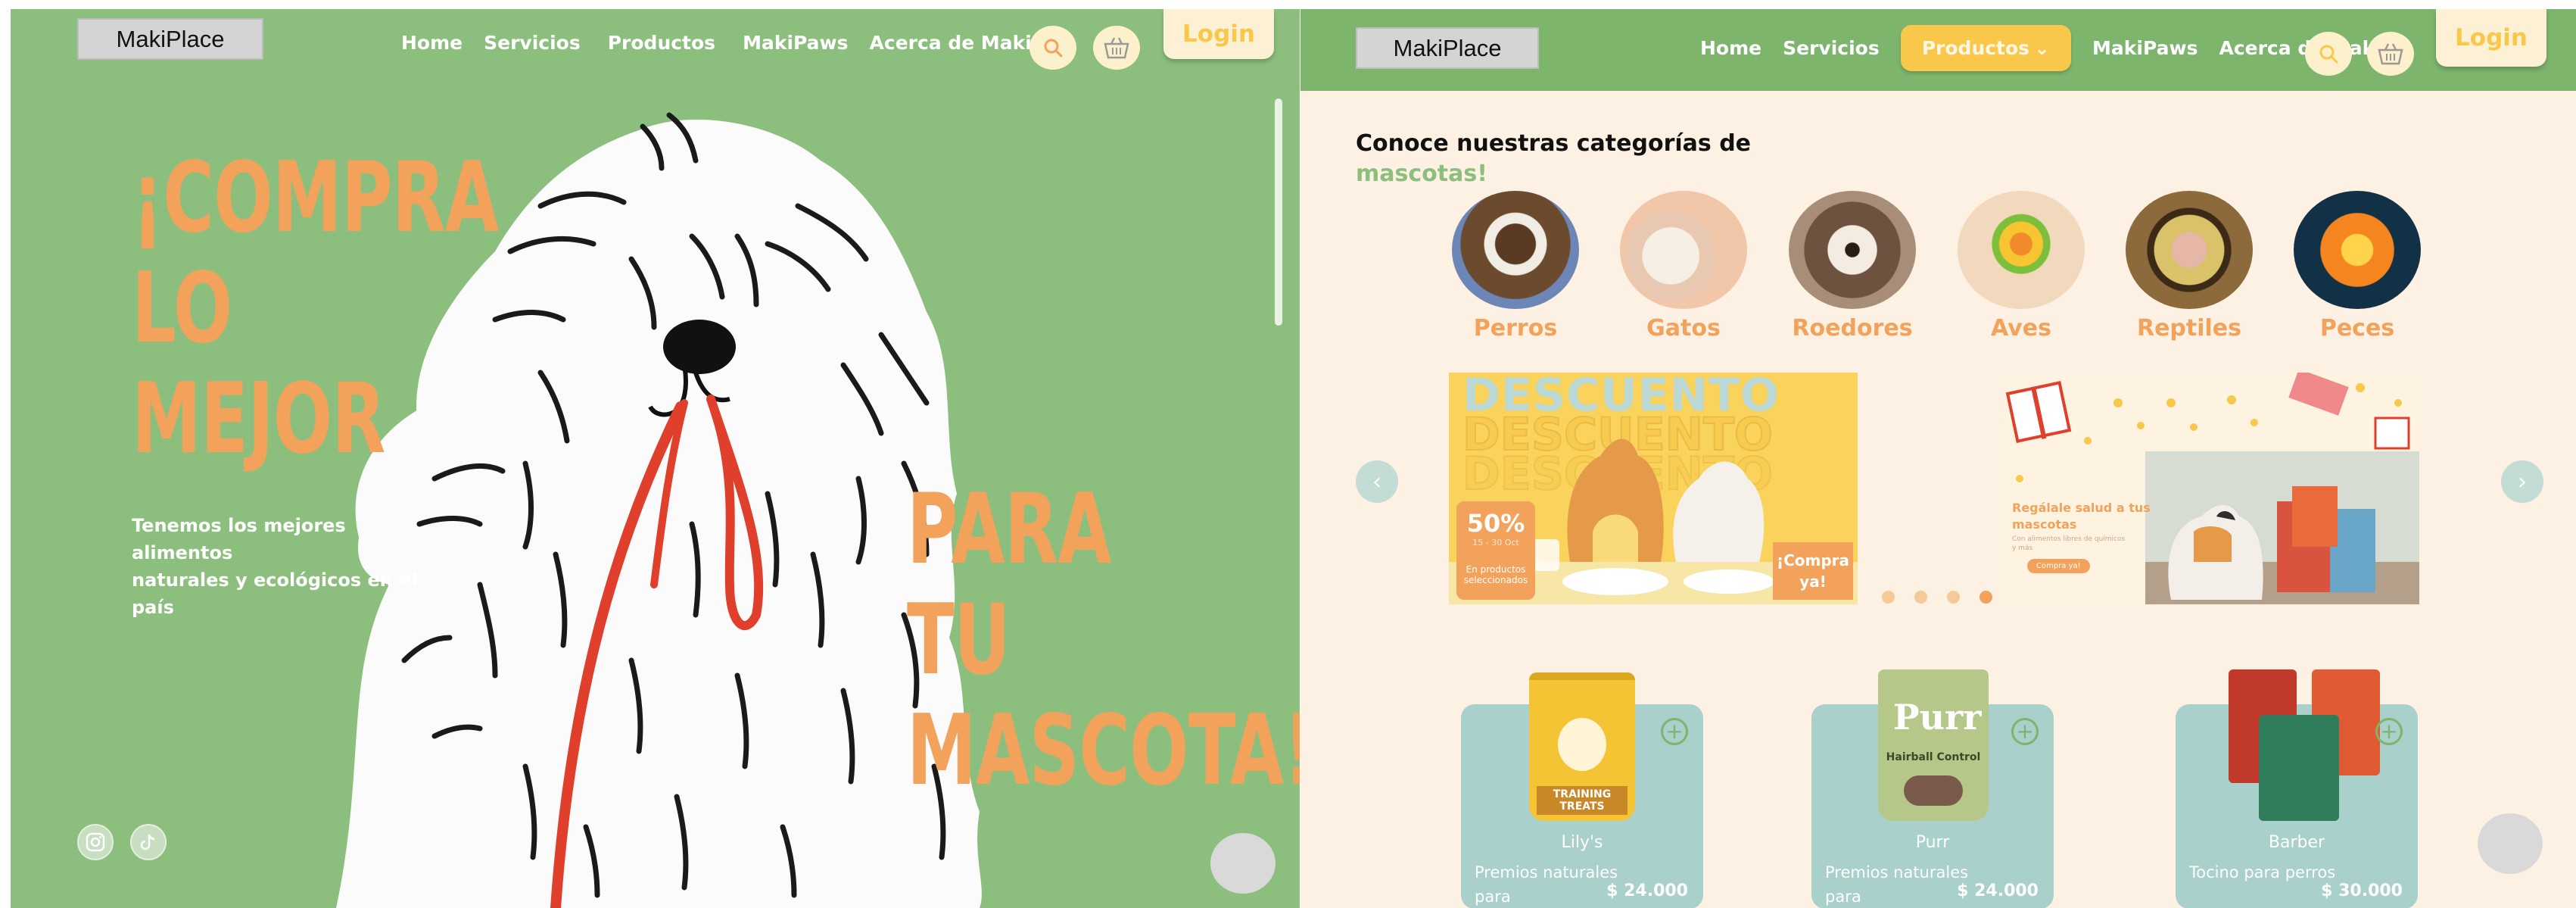 This screenshot has width=2576, height=908. I want to click on nav-home: Home, so click(1730, 48).